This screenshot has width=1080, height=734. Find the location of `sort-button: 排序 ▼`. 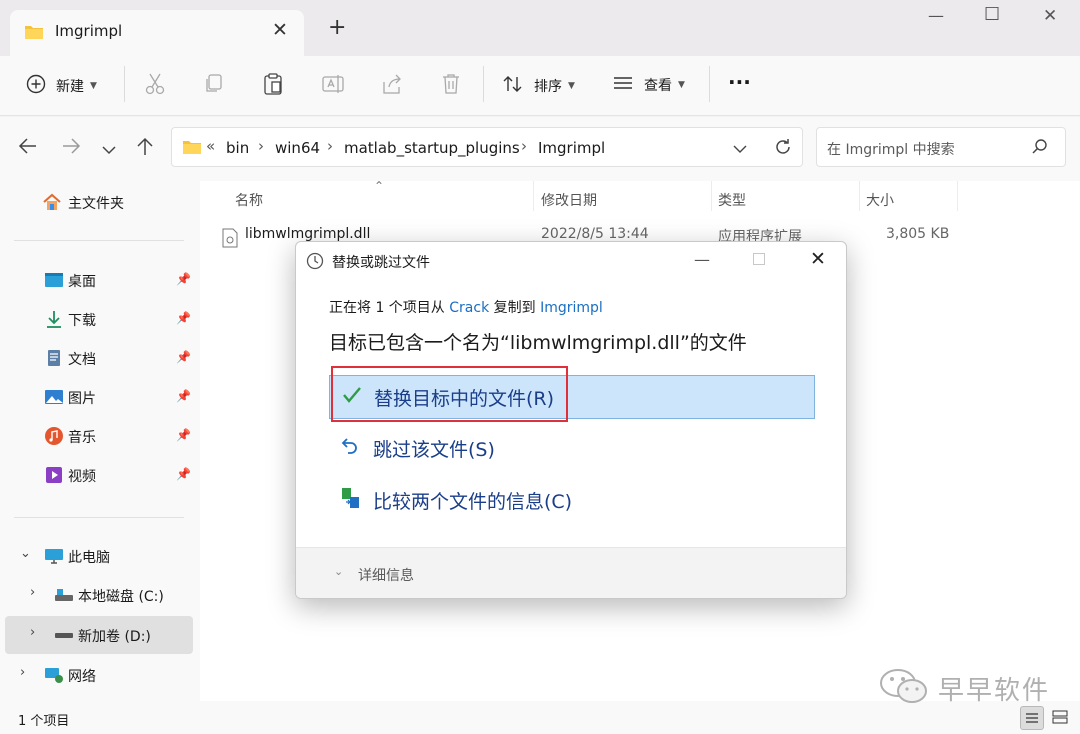

sort-button: 排序 ▼ is located at coordinates (538, 86).